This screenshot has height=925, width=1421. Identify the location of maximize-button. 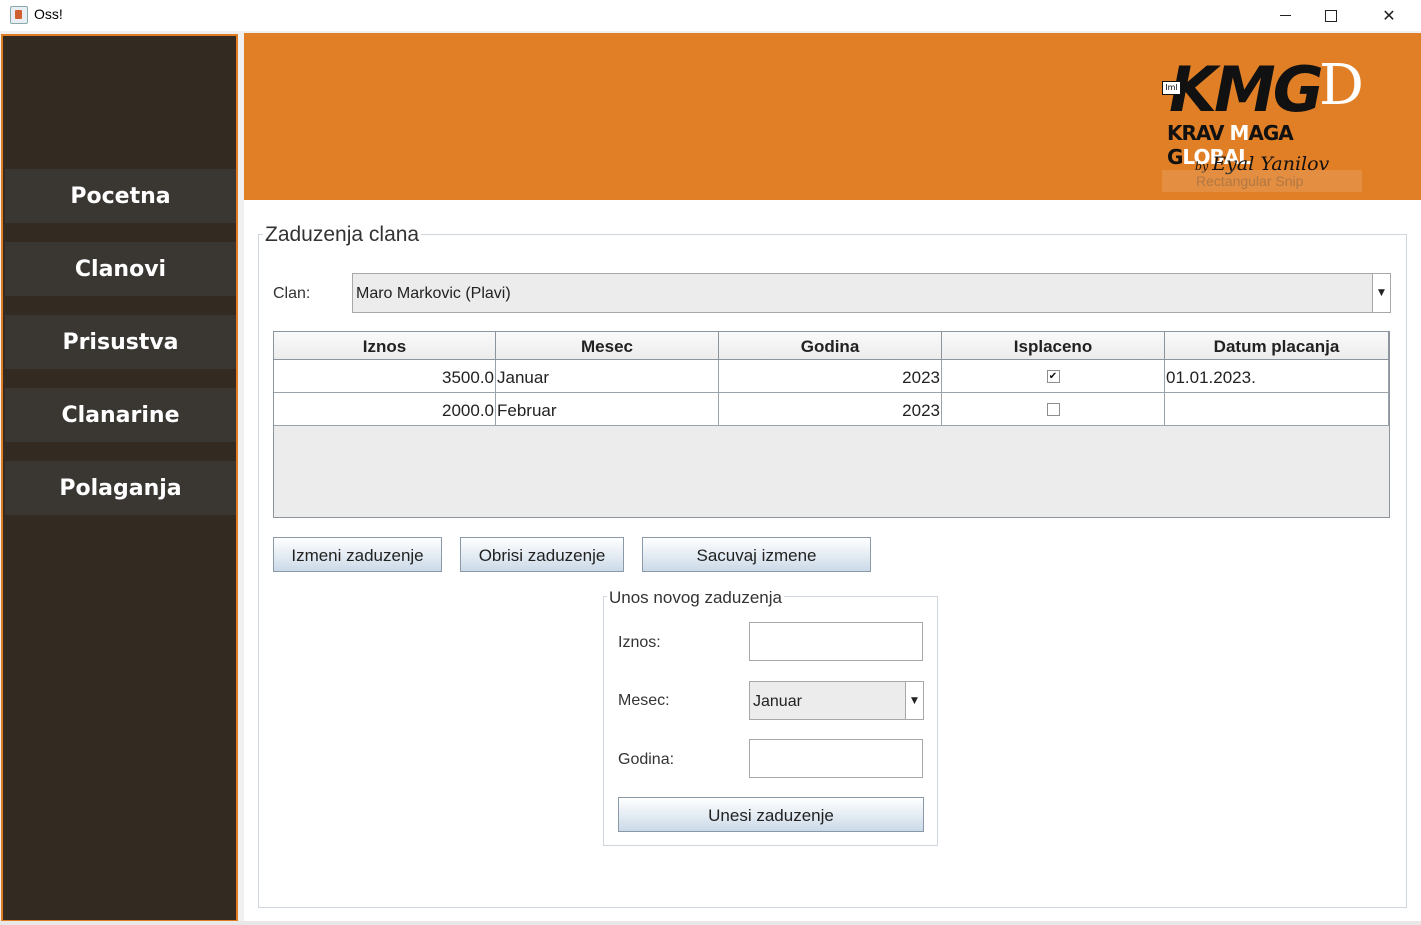
(1331, 15).